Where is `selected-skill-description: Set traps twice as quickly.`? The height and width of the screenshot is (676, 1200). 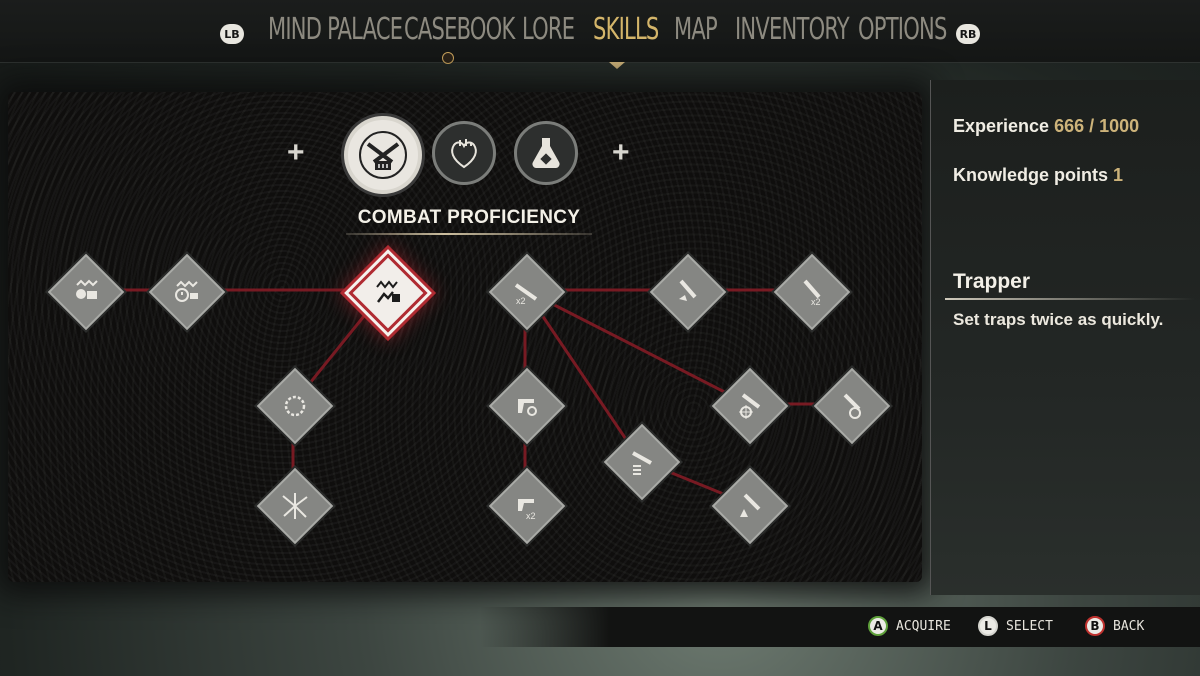
selected-skill-description: Set traps twice as quickly. is located at coordinates (1058, 319).